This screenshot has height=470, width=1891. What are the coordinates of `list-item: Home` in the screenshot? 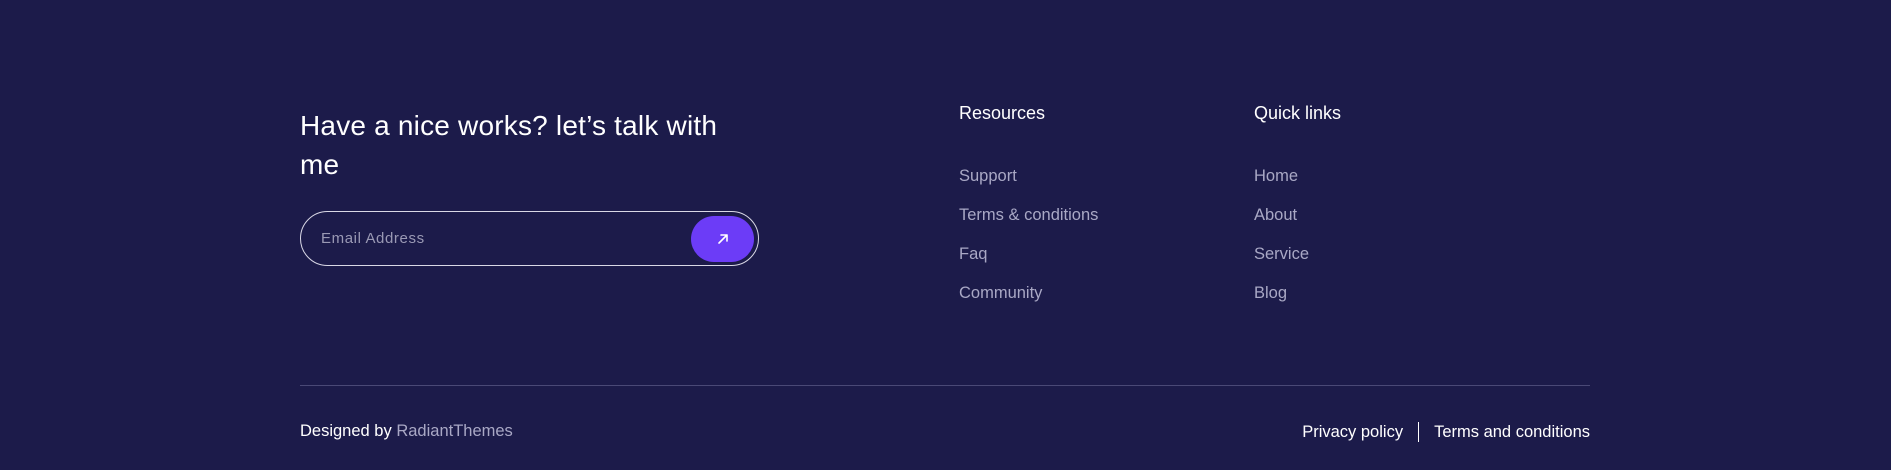 It's located at (1281, 186).